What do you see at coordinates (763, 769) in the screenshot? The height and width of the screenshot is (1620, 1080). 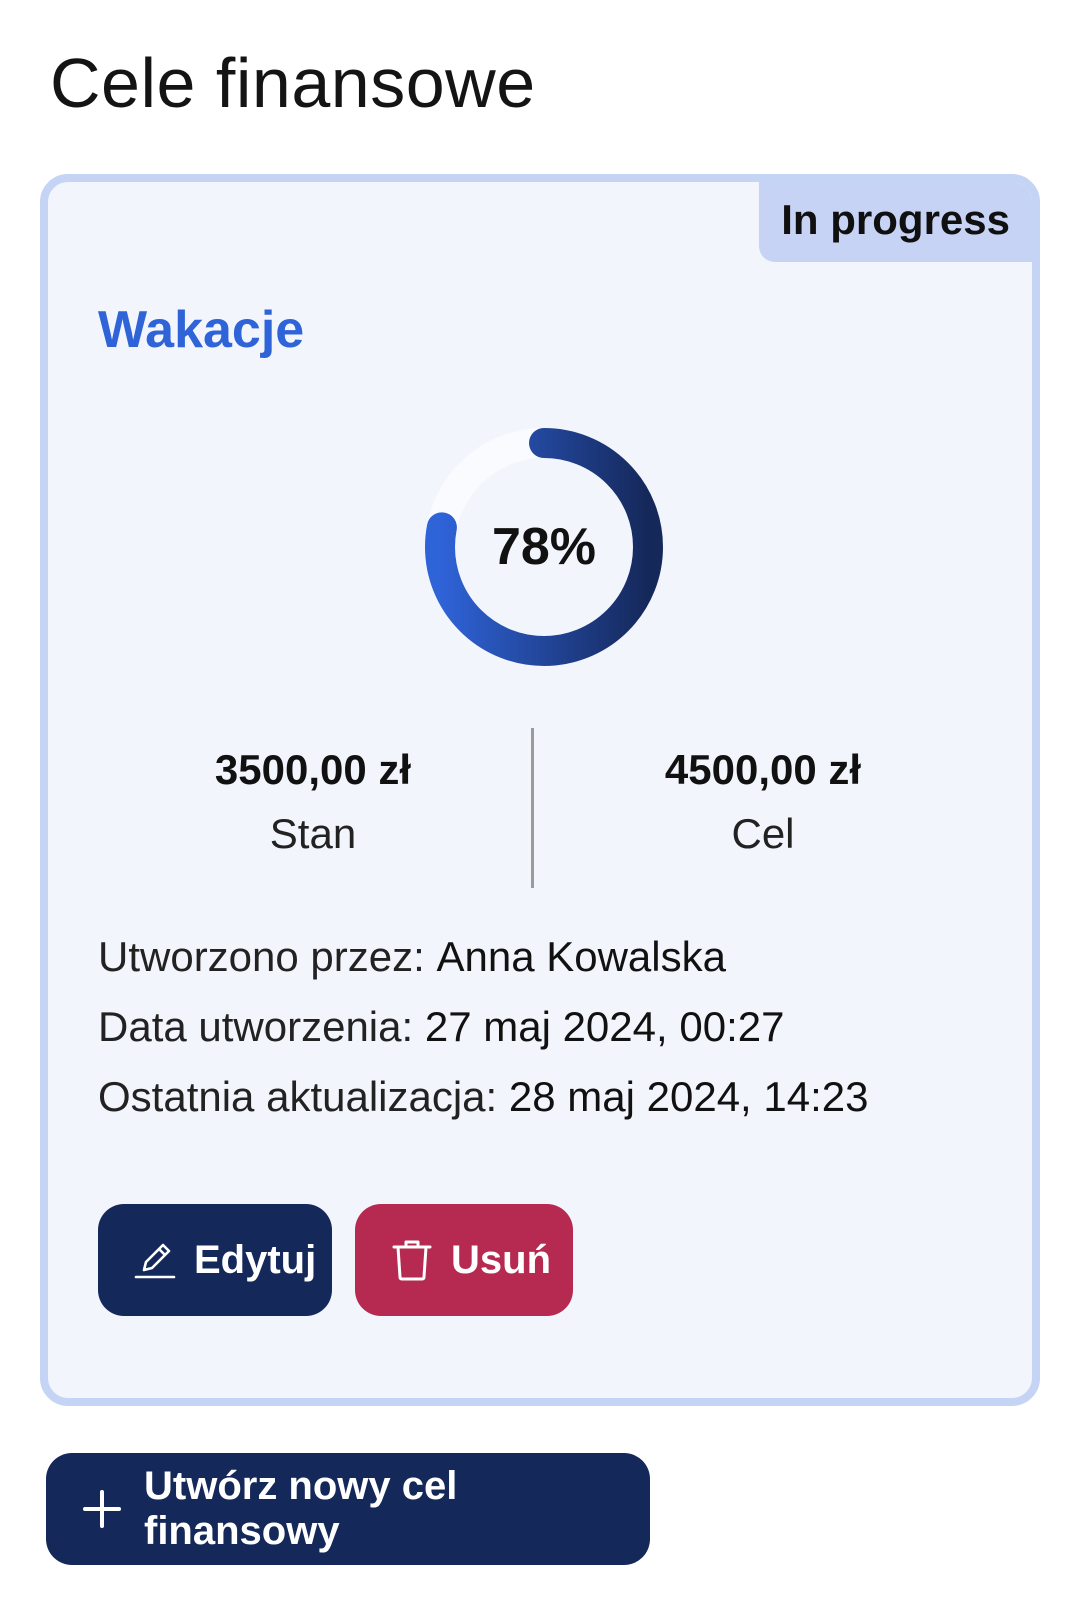 I see `target-amount: 4500,00 zł` at bounding box center [763, 769].